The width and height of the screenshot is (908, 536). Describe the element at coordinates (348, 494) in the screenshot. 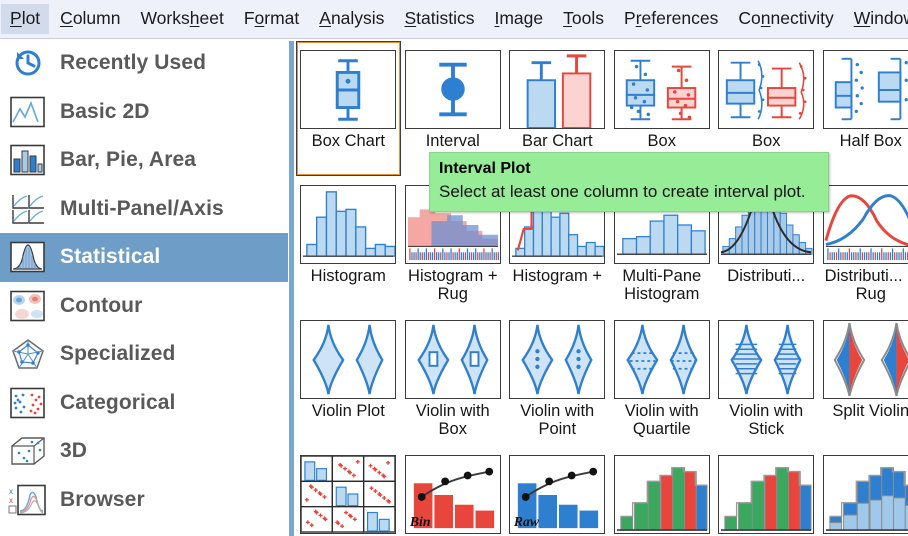

I see `scatter-matrix-thumb` at that location.